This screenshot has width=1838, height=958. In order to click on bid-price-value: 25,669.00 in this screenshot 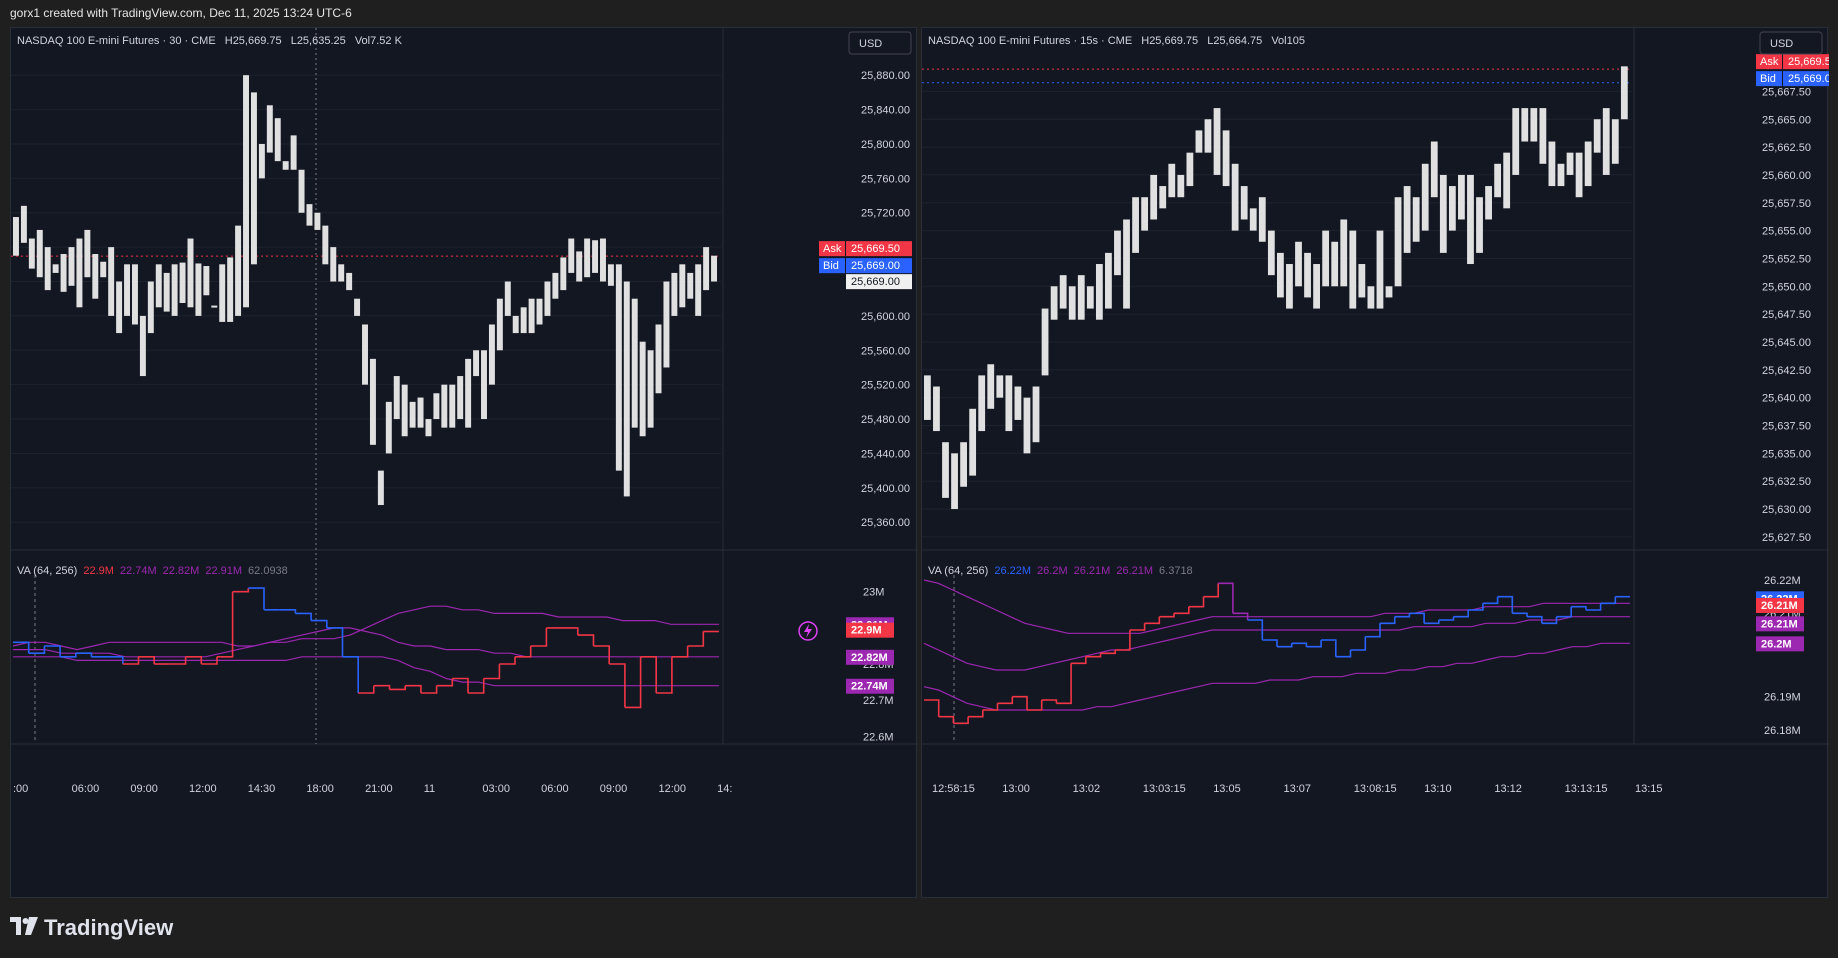, I will do `click(875, 266)`.